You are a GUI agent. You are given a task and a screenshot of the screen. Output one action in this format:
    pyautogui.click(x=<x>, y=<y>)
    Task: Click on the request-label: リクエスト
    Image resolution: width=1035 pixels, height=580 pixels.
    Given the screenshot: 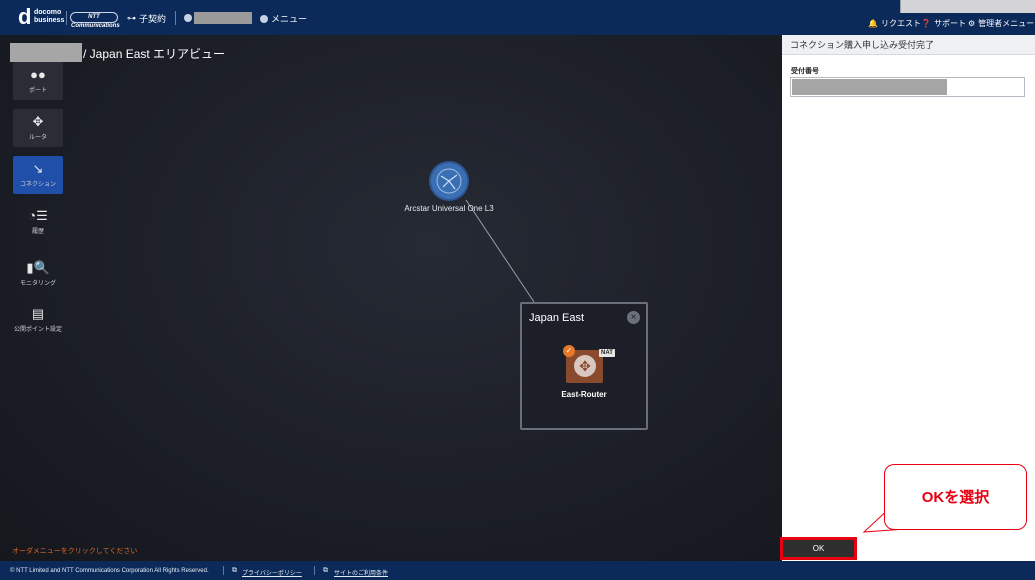 What is the action you would take?
    pyautogui.click(x=900, y=23)
    